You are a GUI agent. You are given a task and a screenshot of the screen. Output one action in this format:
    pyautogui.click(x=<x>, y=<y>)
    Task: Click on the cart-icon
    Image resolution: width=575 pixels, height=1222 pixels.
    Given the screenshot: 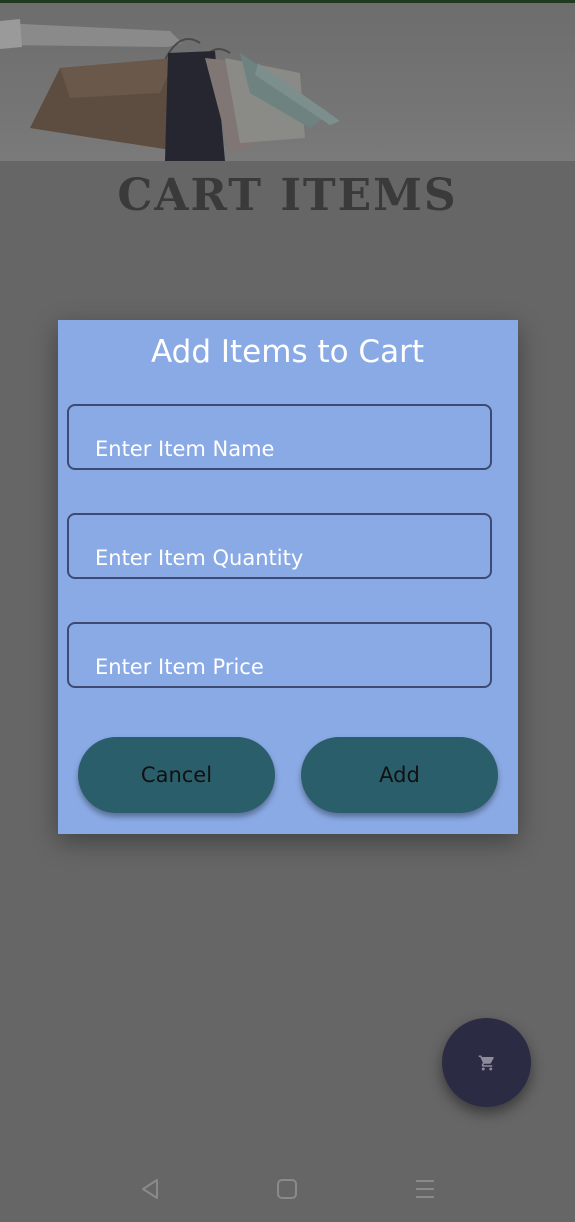 What is the action you would take?
    pyautogui.click(x=486, y=1062)
    